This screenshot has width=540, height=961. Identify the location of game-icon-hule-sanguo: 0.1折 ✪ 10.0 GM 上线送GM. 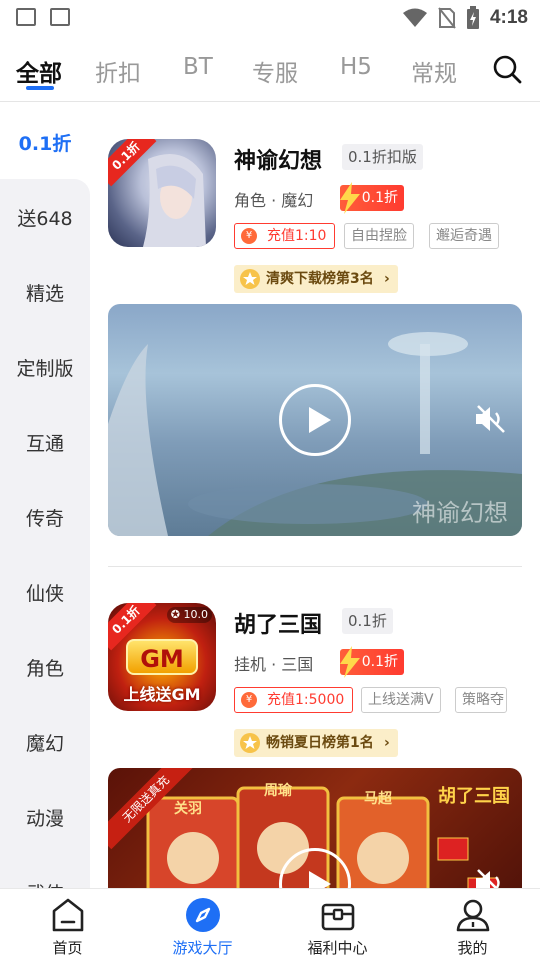
(162, 657).